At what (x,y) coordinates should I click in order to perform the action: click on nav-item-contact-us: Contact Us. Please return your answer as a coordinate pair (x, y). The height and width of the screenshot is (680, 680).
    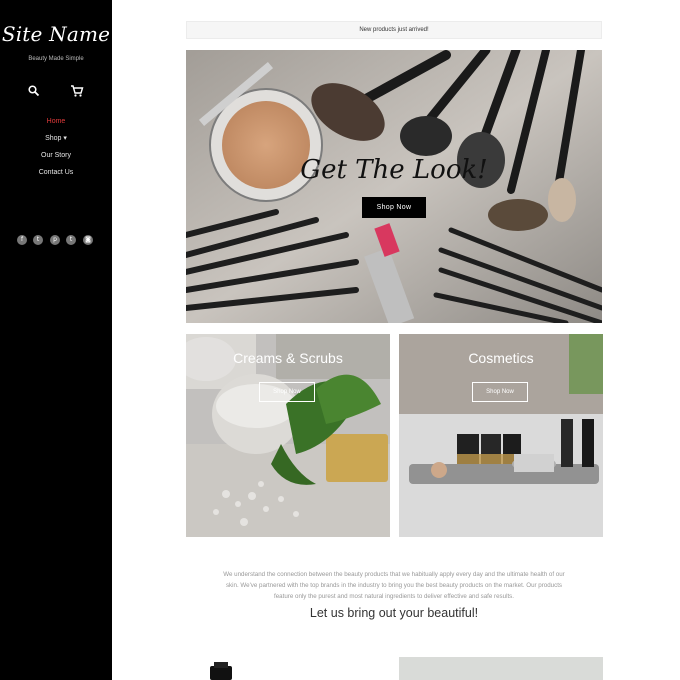
    Looking at the image, I should click on (56, 176).